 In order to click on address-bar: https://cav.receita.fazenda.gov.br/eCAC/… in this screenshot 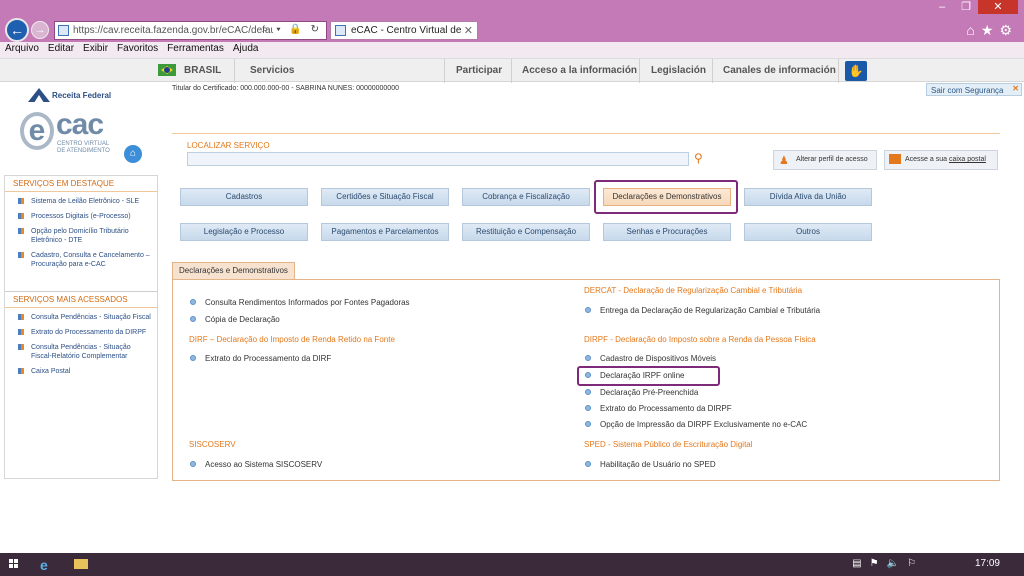, I will do `click(190, 30)`.